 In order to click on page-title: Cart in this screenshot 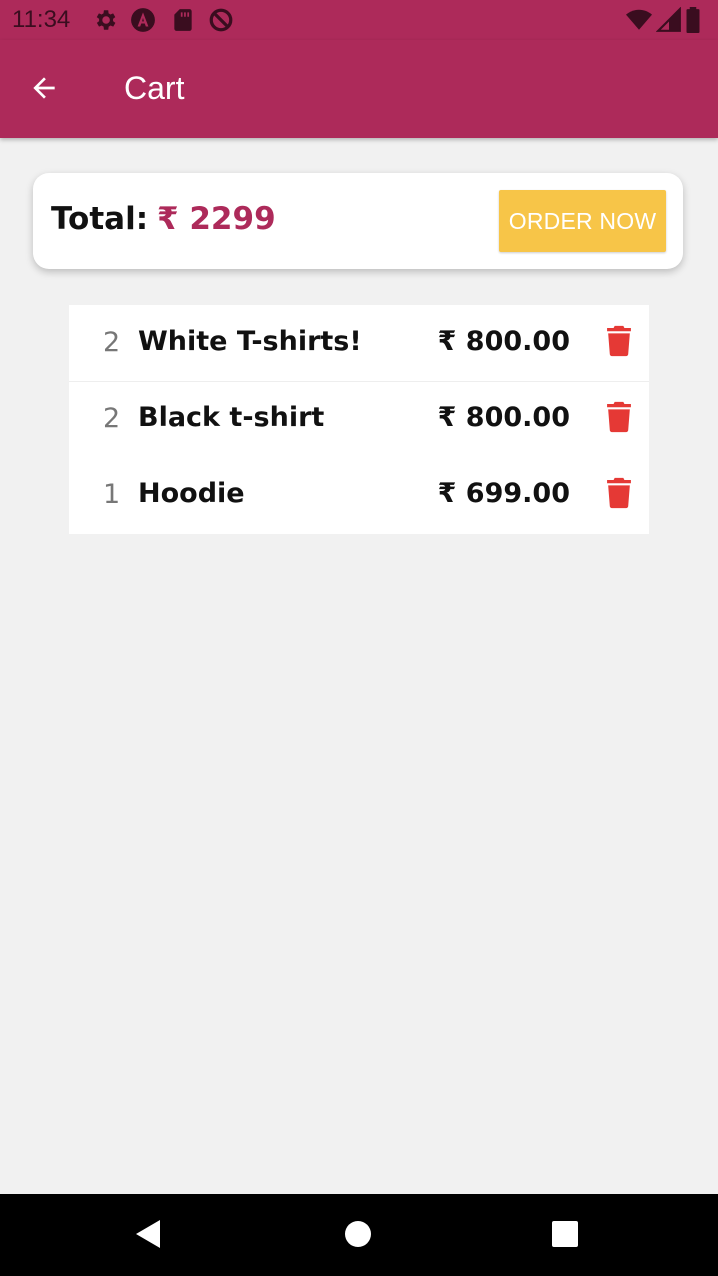, I will do `click(154, 88)`.